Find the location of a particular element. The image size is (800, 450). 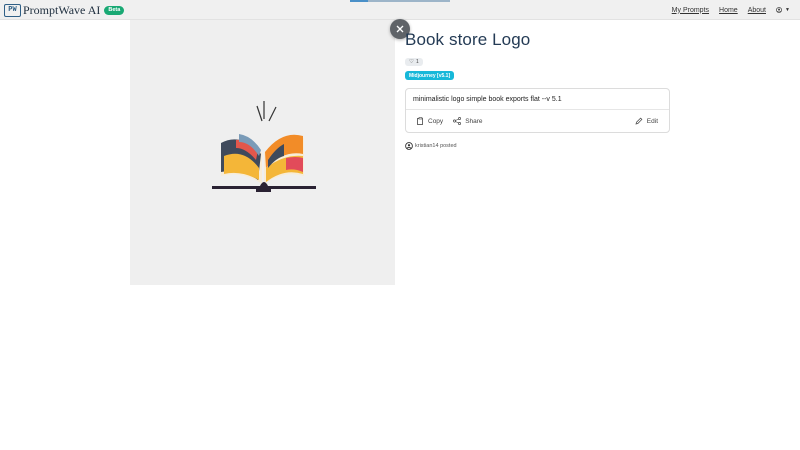

app-name: PromptWave AI is located at coordinates (62, 9).